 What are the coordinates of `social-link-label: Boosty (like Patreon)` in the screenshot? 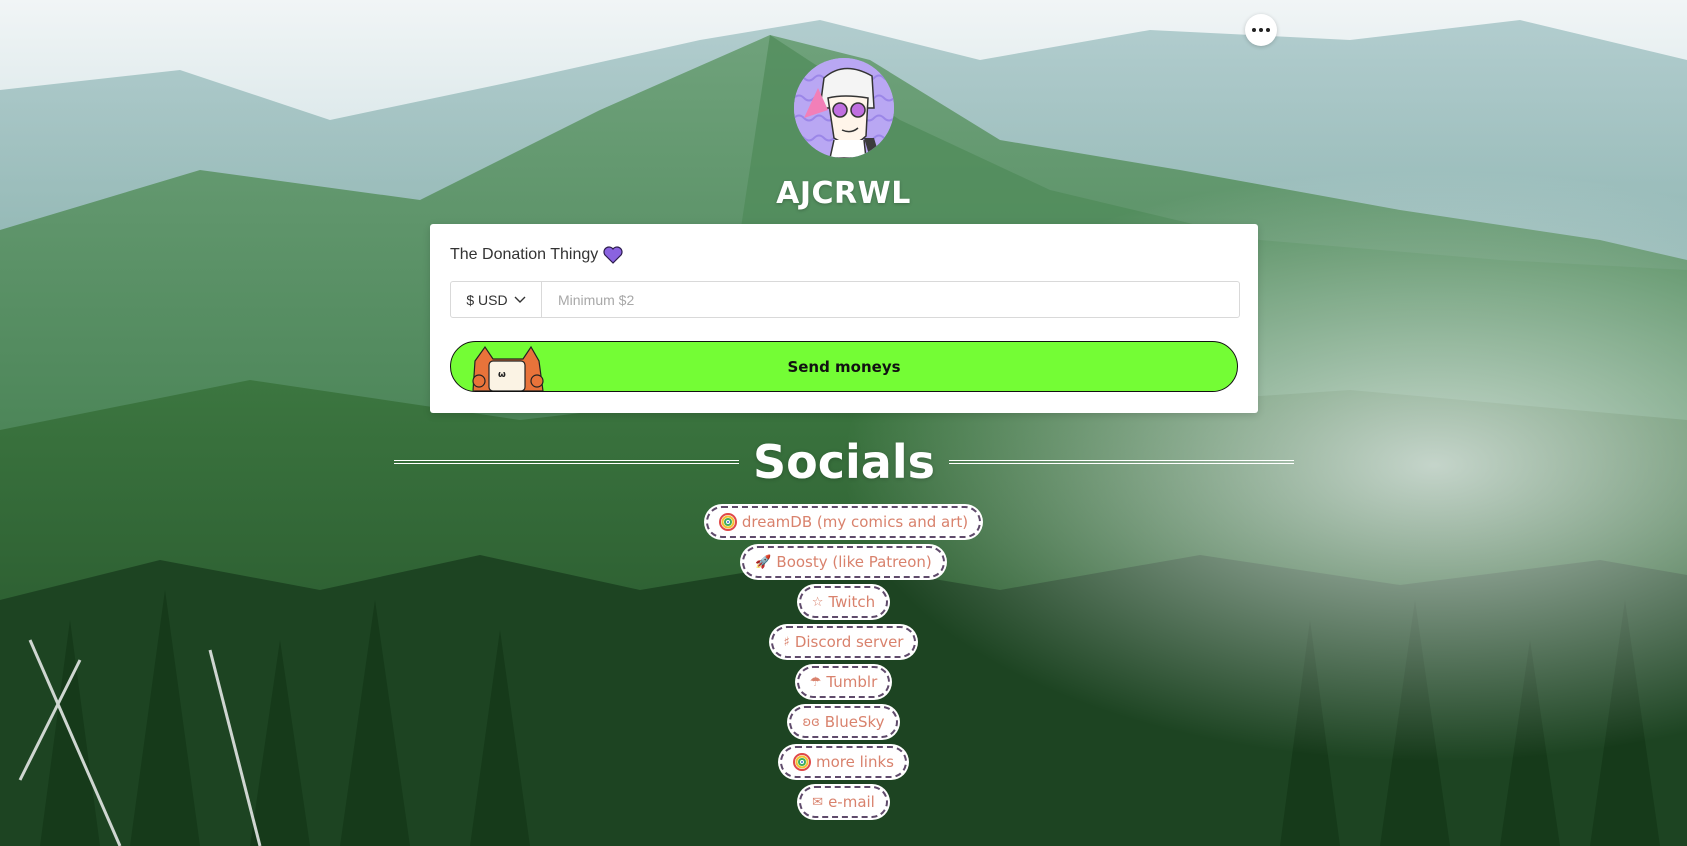 It's located at (854, 562).